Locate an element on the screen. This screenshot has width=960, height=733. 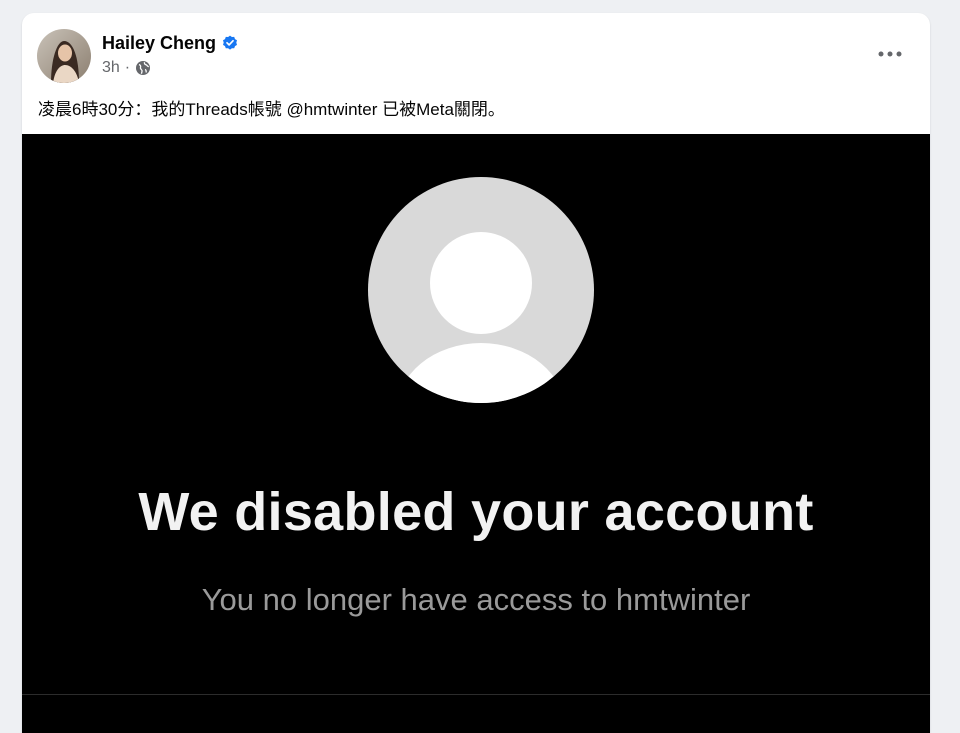
post-meta: 3h · is located at coordinates (126, 68).